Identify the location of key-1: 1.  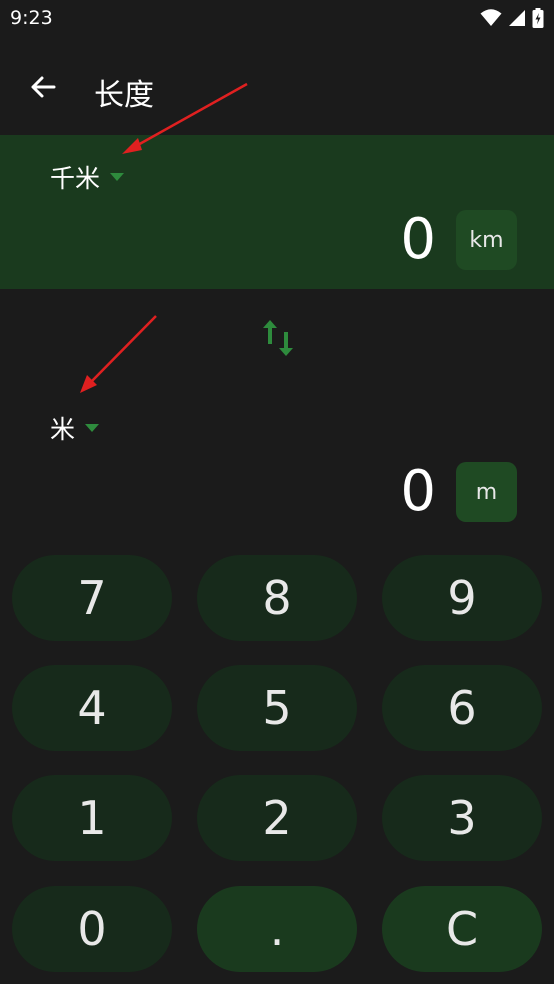
(92, 818).